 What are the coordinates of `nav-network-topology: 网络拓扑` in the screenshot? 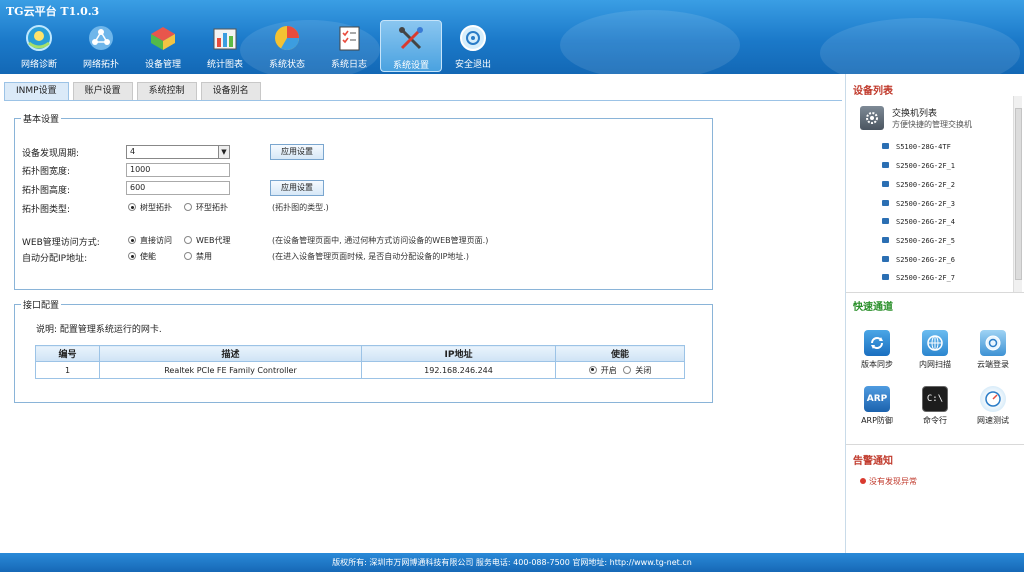 It's located at (101, 46).